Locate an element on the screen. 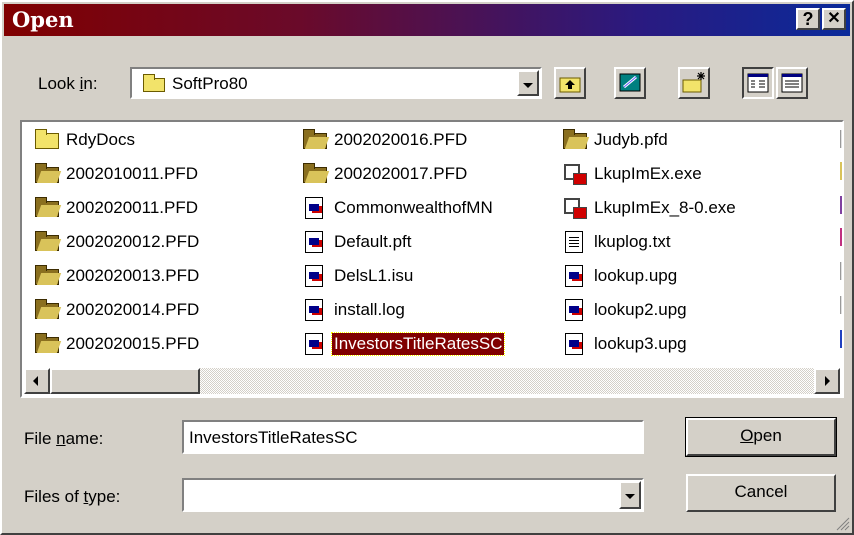  file-name: CommonwealthofMN is located at coordinates (413, 207).